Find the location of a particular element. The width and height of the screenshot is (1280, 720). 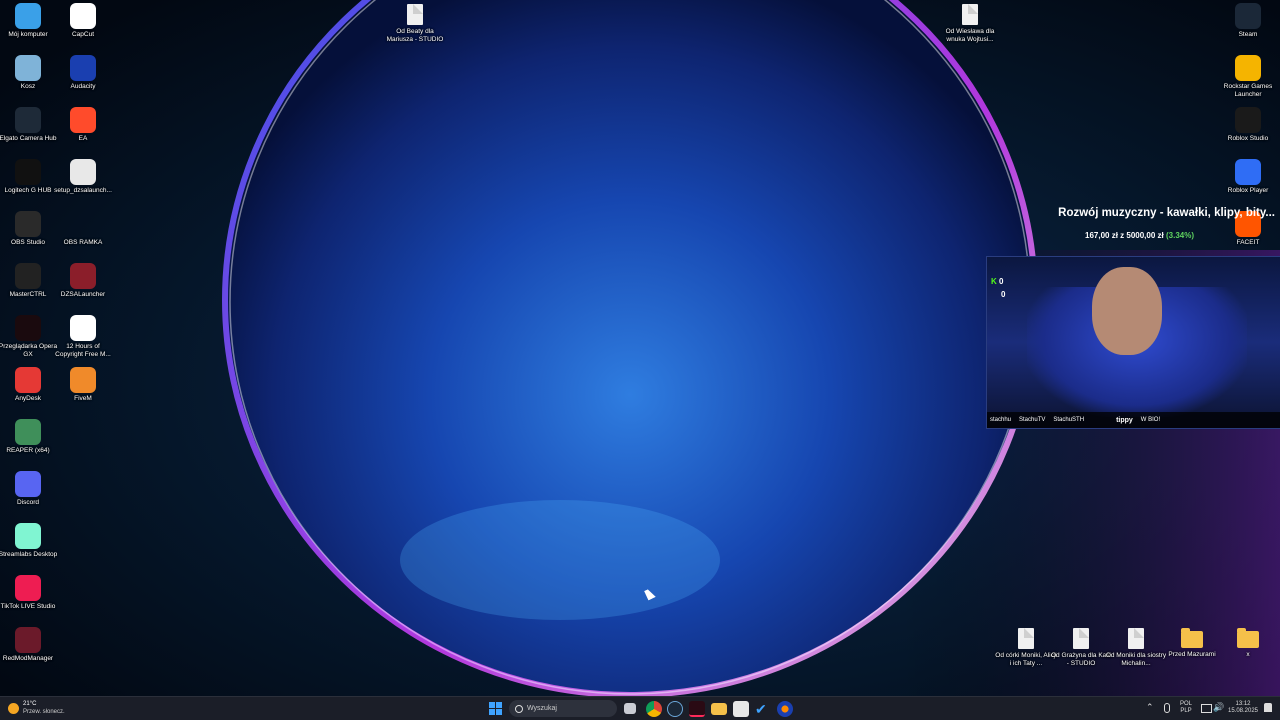

desktop-shortcut-redmod: RedModManager is located at coordinates (28, 645).